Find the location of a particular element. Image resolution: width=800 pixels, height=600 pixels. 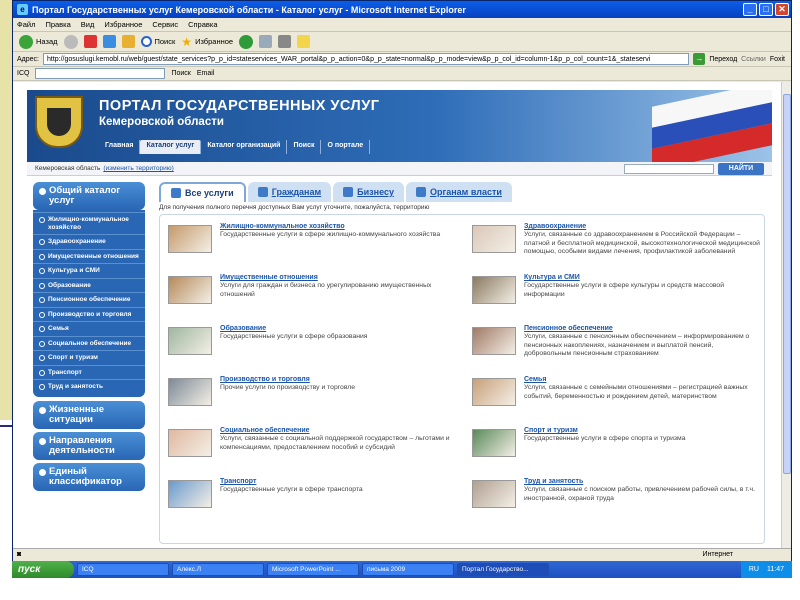

media-icon is located at coordinates (246, 41).